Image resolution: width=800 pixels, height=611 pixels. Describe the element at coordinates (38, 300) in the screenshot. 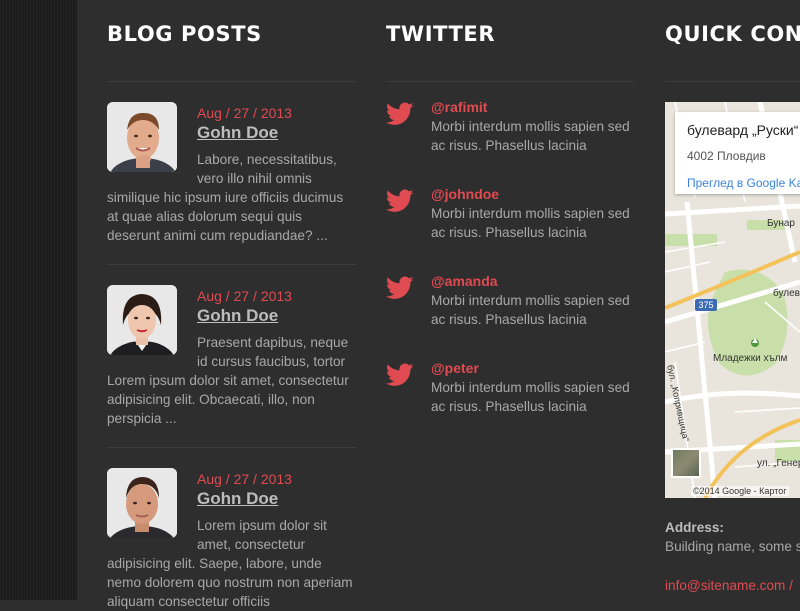

I see `left-texture-strip` at that location.